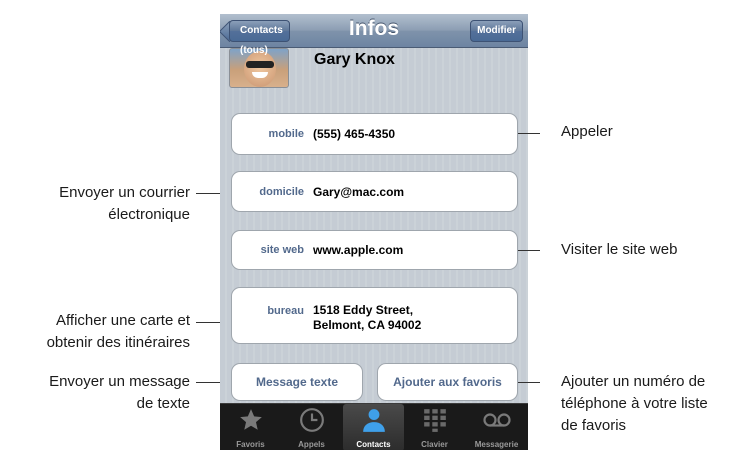  Describe the element at coordinates (363, 310) in the screenshot. I see `address-line-1: 1518 Eddy Street,` at that location.